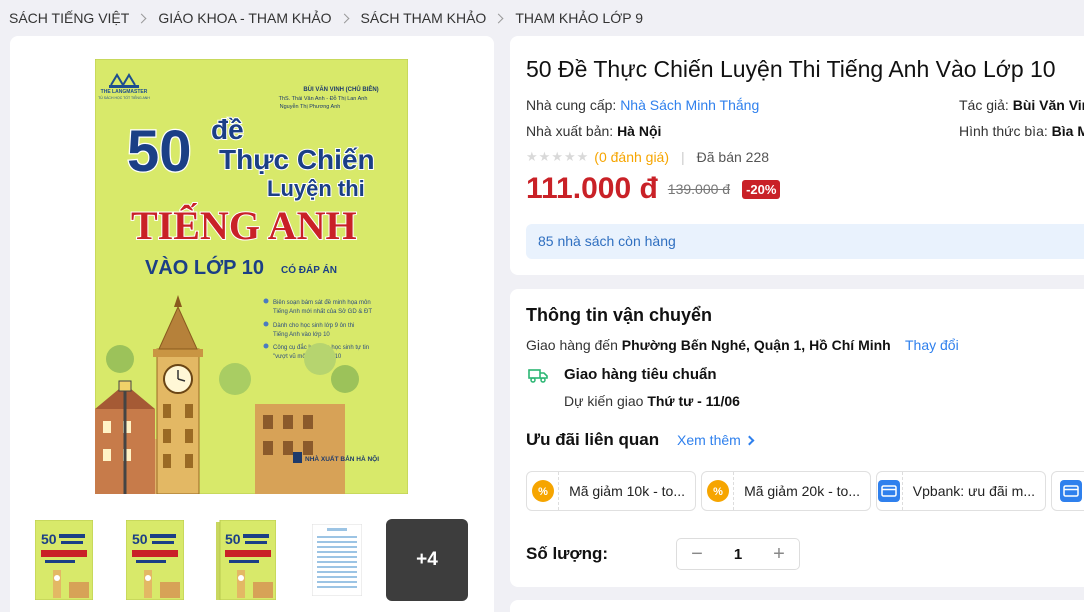 This screenshot has width=1084, height=612. I want to click on svg-text: TỦ SÁCH HỌC TỐT TIẾNG ANH, so click(124, 97).